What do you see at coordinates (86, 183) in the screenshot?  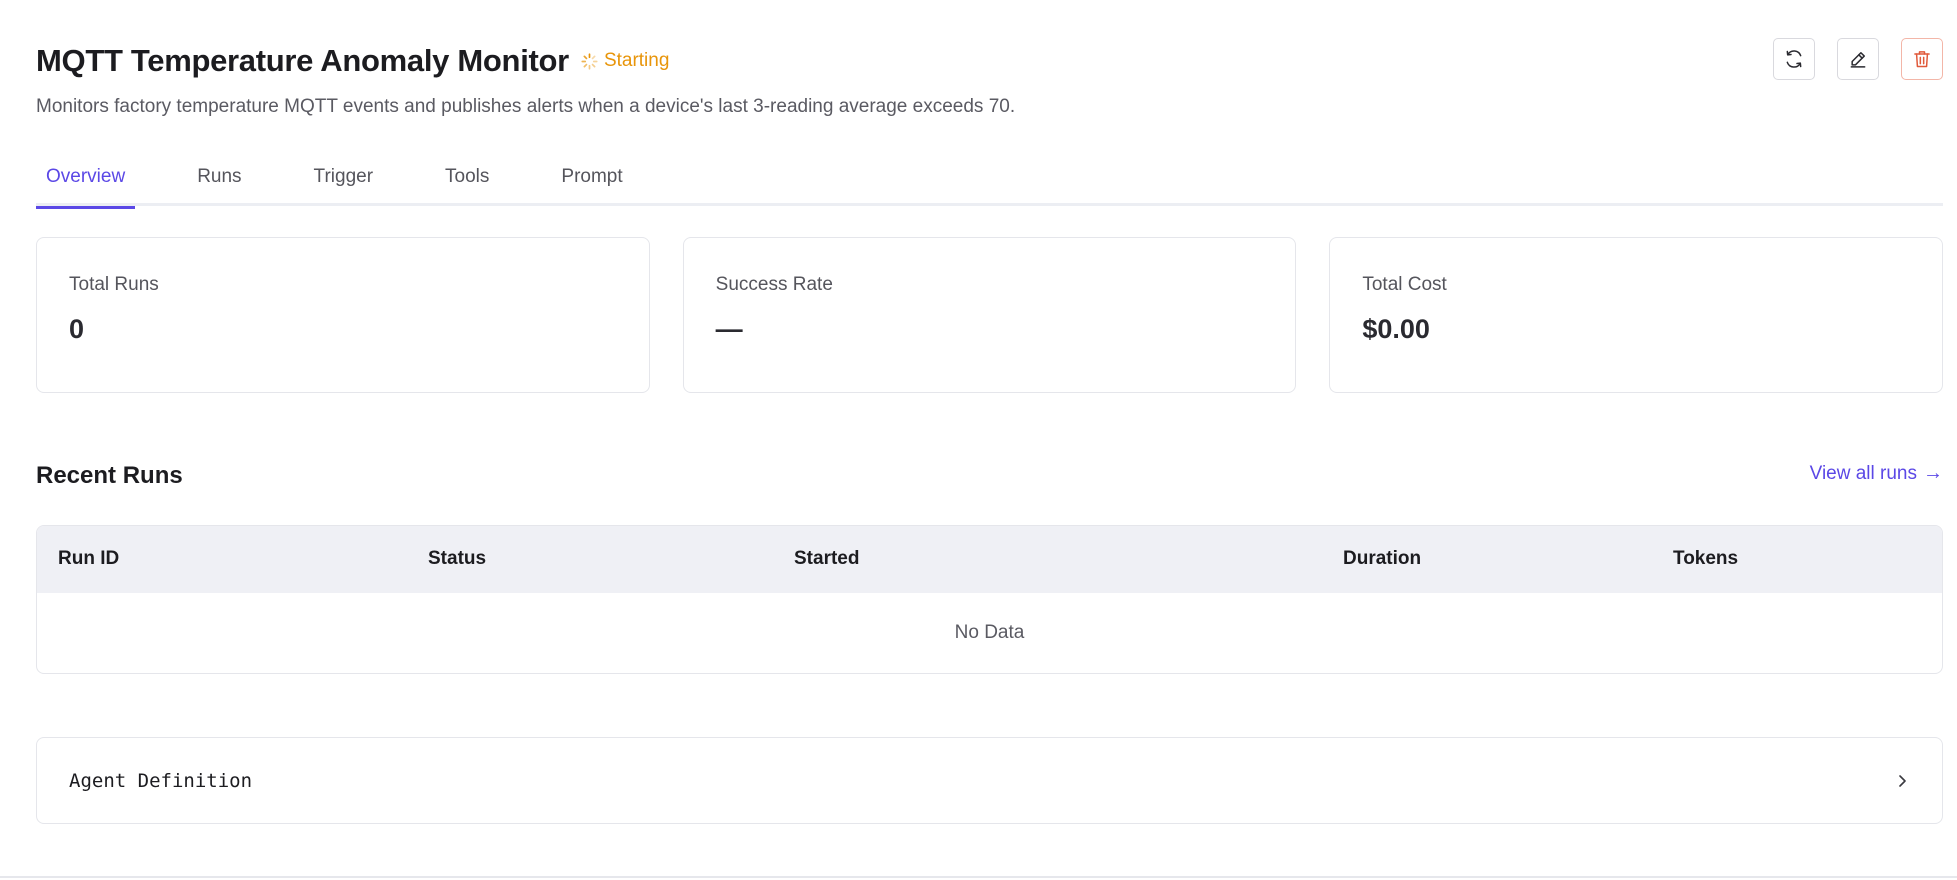 I see `tab-overview: Overview` at bounding box center [86, 183].